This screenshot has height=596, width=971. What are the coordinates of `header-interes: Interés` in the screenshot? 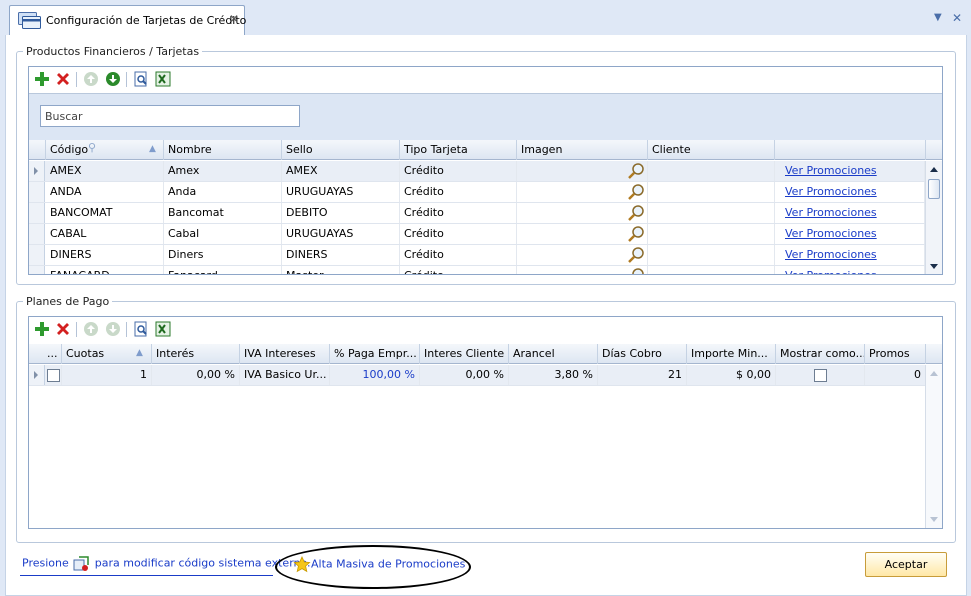 It's located at (196, 354).